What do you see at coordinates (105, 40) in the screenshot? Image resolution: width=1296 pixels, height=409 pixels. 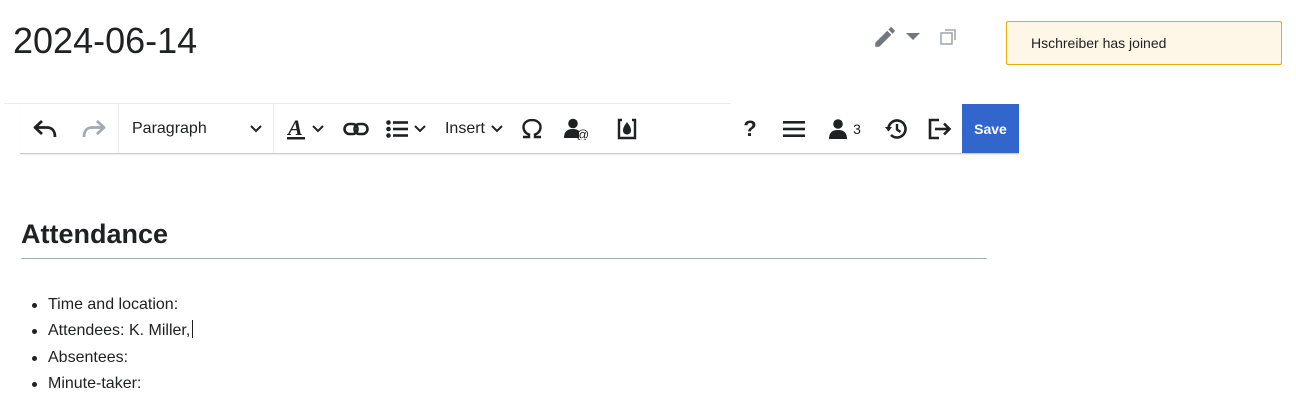 I see `page-title: 2024-06-14` at bounding box center [105, 40].